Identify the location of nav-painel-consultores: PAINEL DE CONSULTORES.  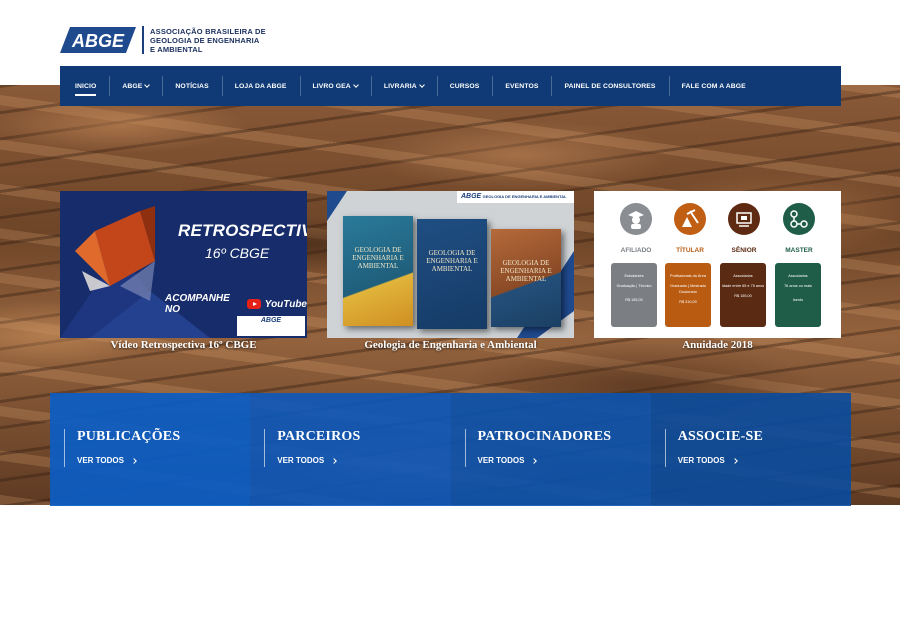
(609, 86).